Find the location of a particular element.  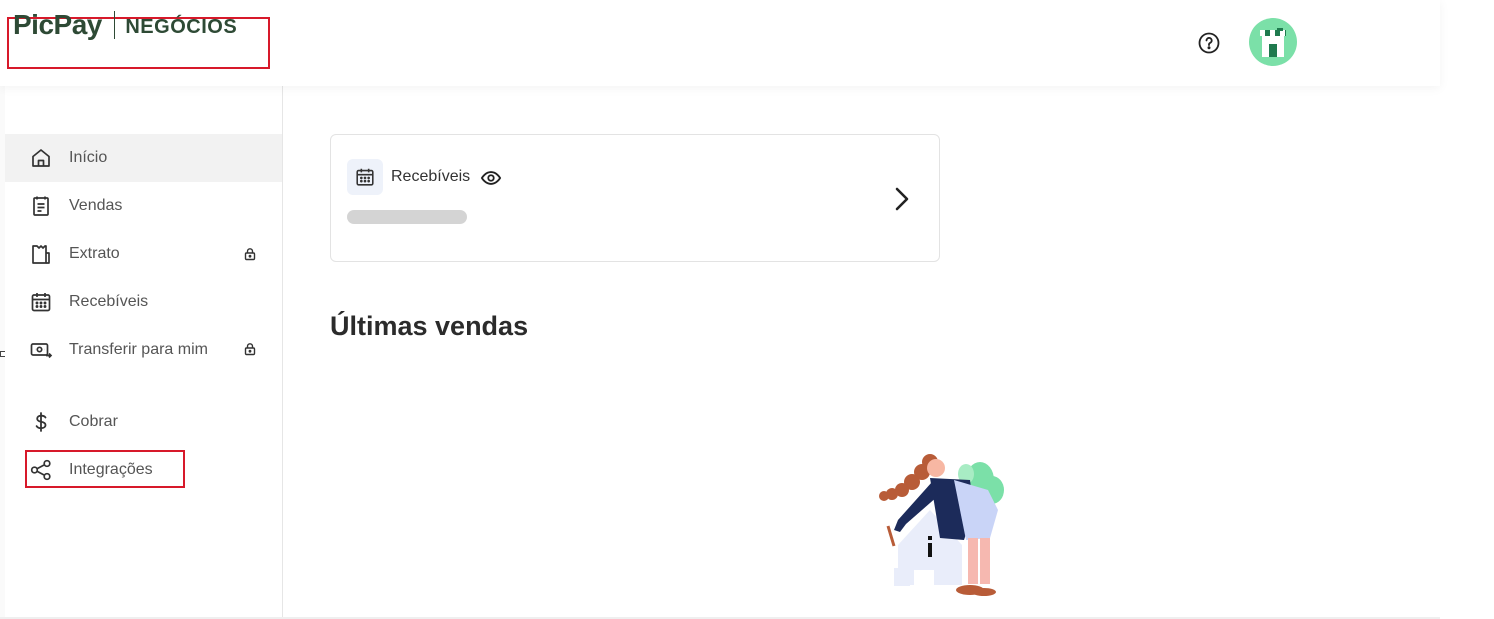

sidebar-item-label: Recebíveis is located at coordinates (109, 301).